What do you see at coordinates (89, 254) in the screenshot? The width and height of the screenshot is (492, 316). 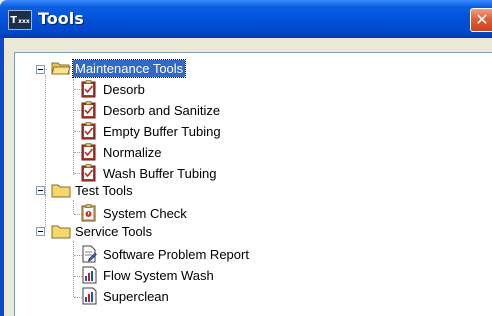 I see `document-edit-icon` at bounding box center [89, 254].